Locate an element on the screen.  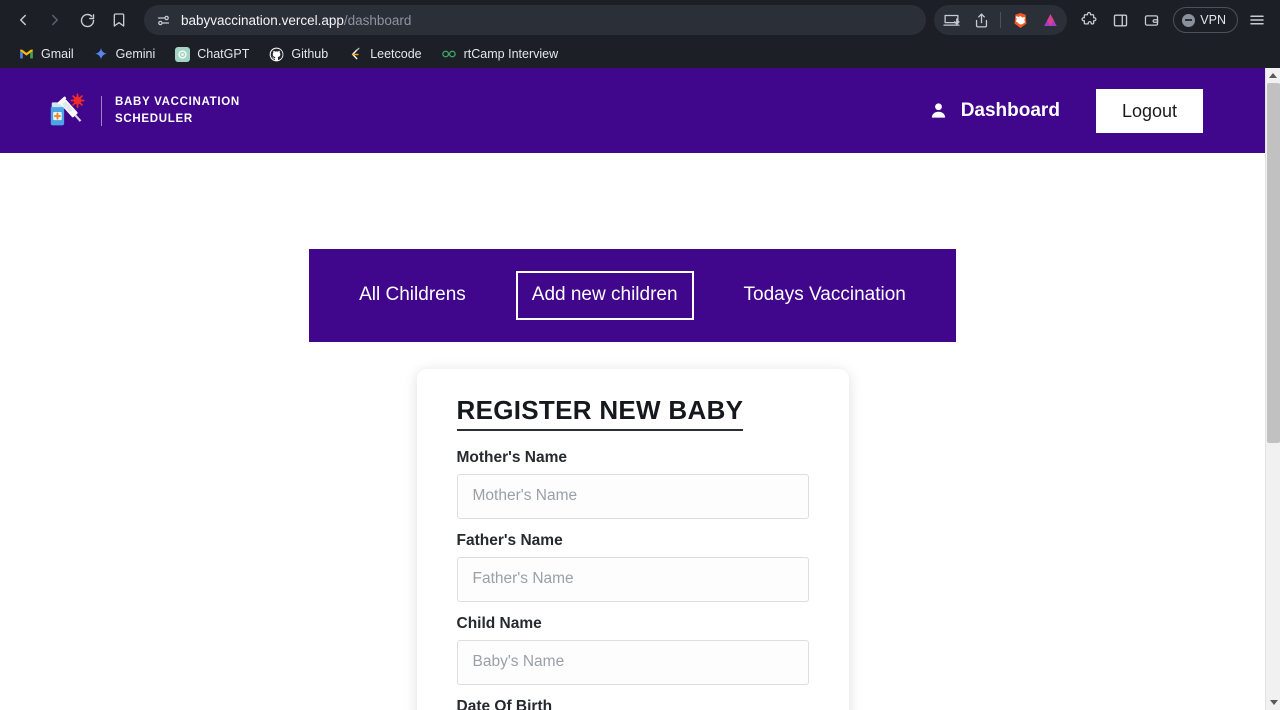
toolbar-icon-group is located at coordinates (1001, 20).